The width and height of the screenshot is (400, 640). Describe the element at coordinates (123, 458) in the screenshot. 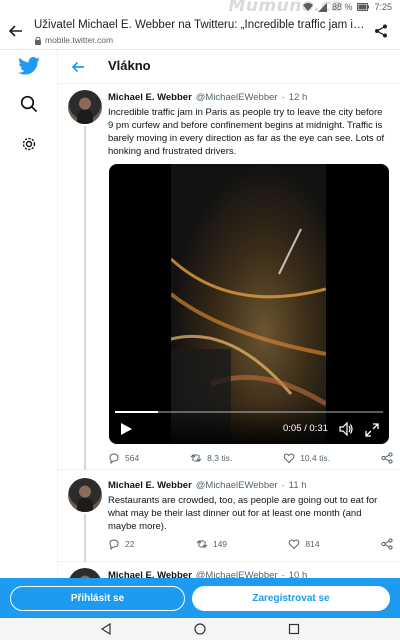

I see `reply-button: 564` at that location.